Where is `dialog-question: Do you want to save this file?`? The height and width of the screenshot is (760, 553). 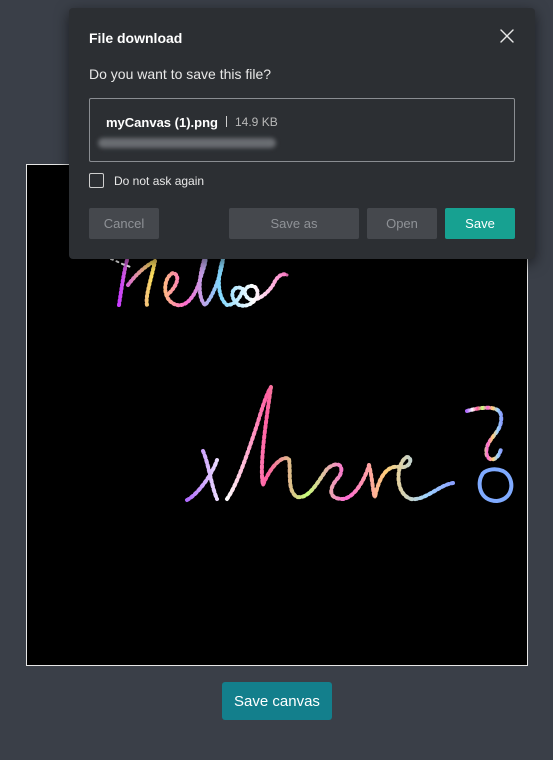 dialog-question: Do you want to save this file? is located at coordinates (180, 74).